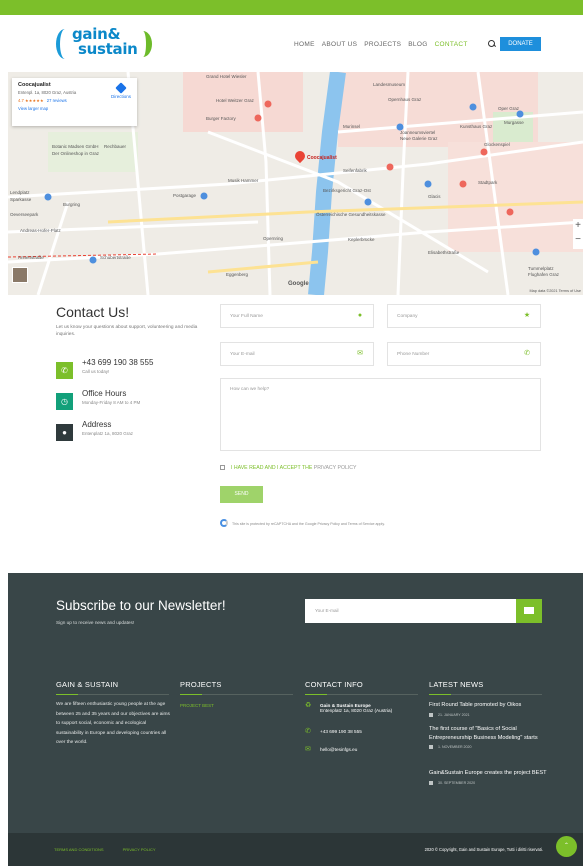 The image size is (583, 866). I want to click on email-field: Your E-mail ✉, so click(297, 354).